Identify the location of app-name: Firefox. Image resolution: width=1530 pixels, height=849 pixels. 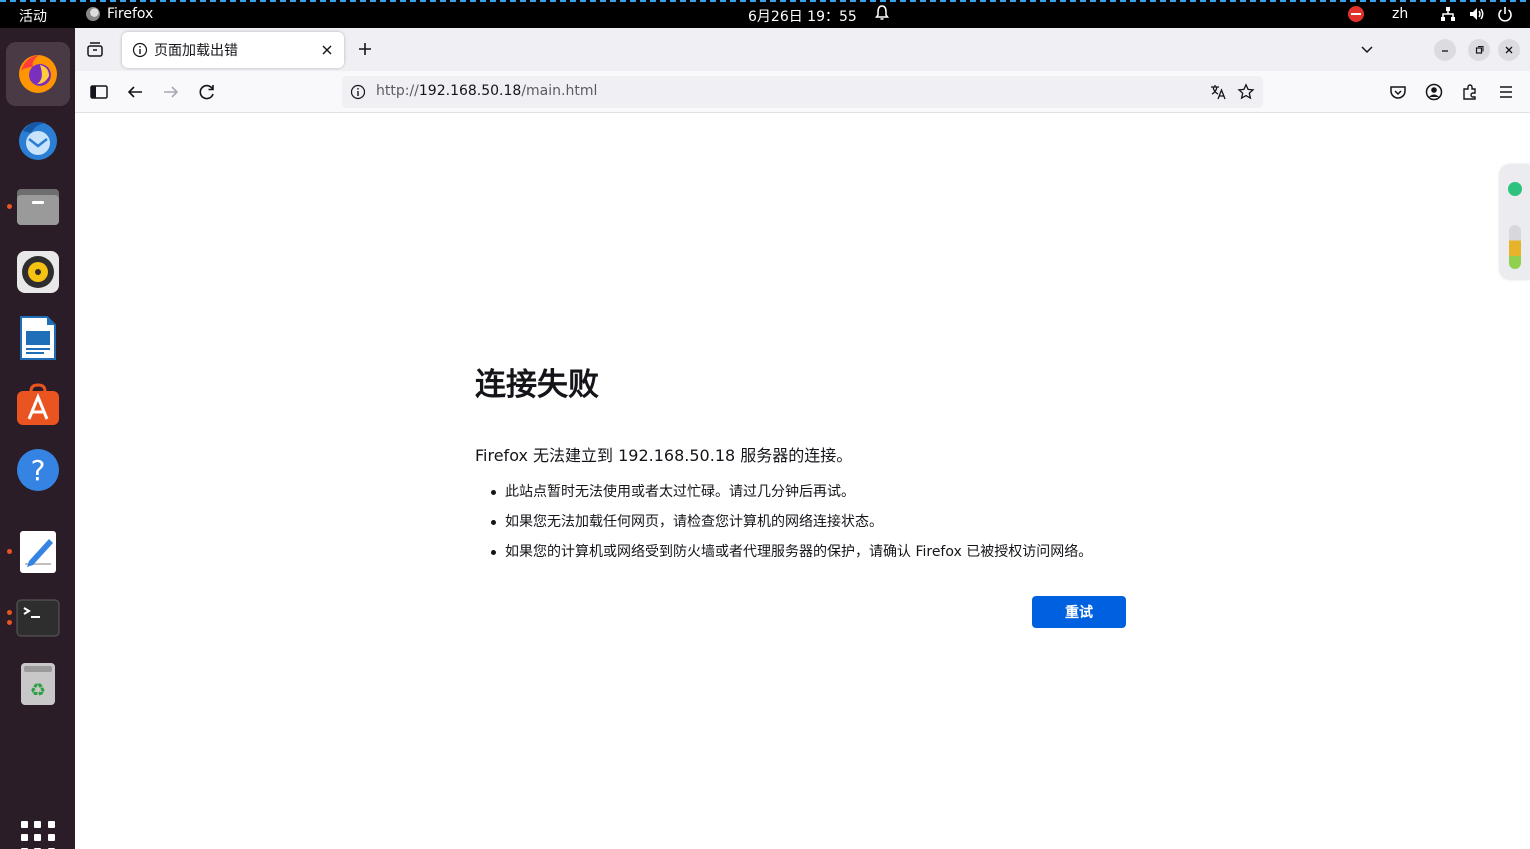
(130, 14).